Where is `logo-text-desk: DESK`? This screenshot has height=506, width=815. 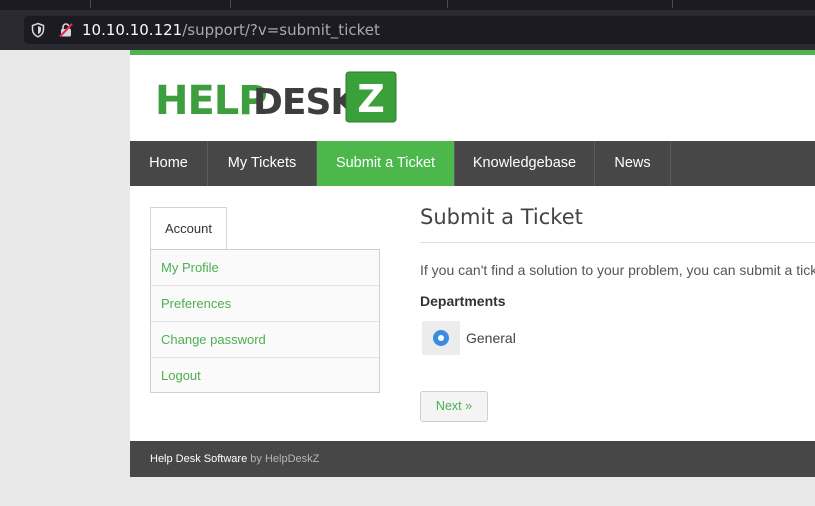 logo-text-desk: DESK is located at coordinates (306, 102).